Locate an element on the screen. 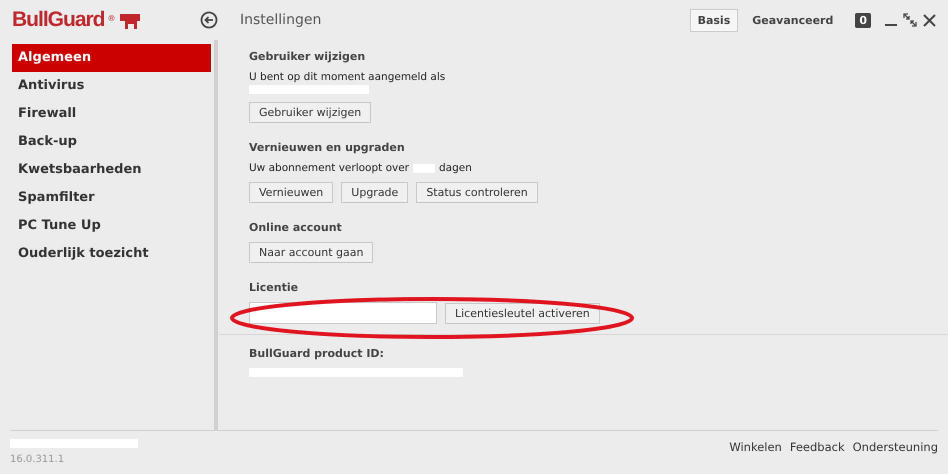 This screenshot has width=948, height=474. mode-tab: Basis is located at coordinates (714, 20).